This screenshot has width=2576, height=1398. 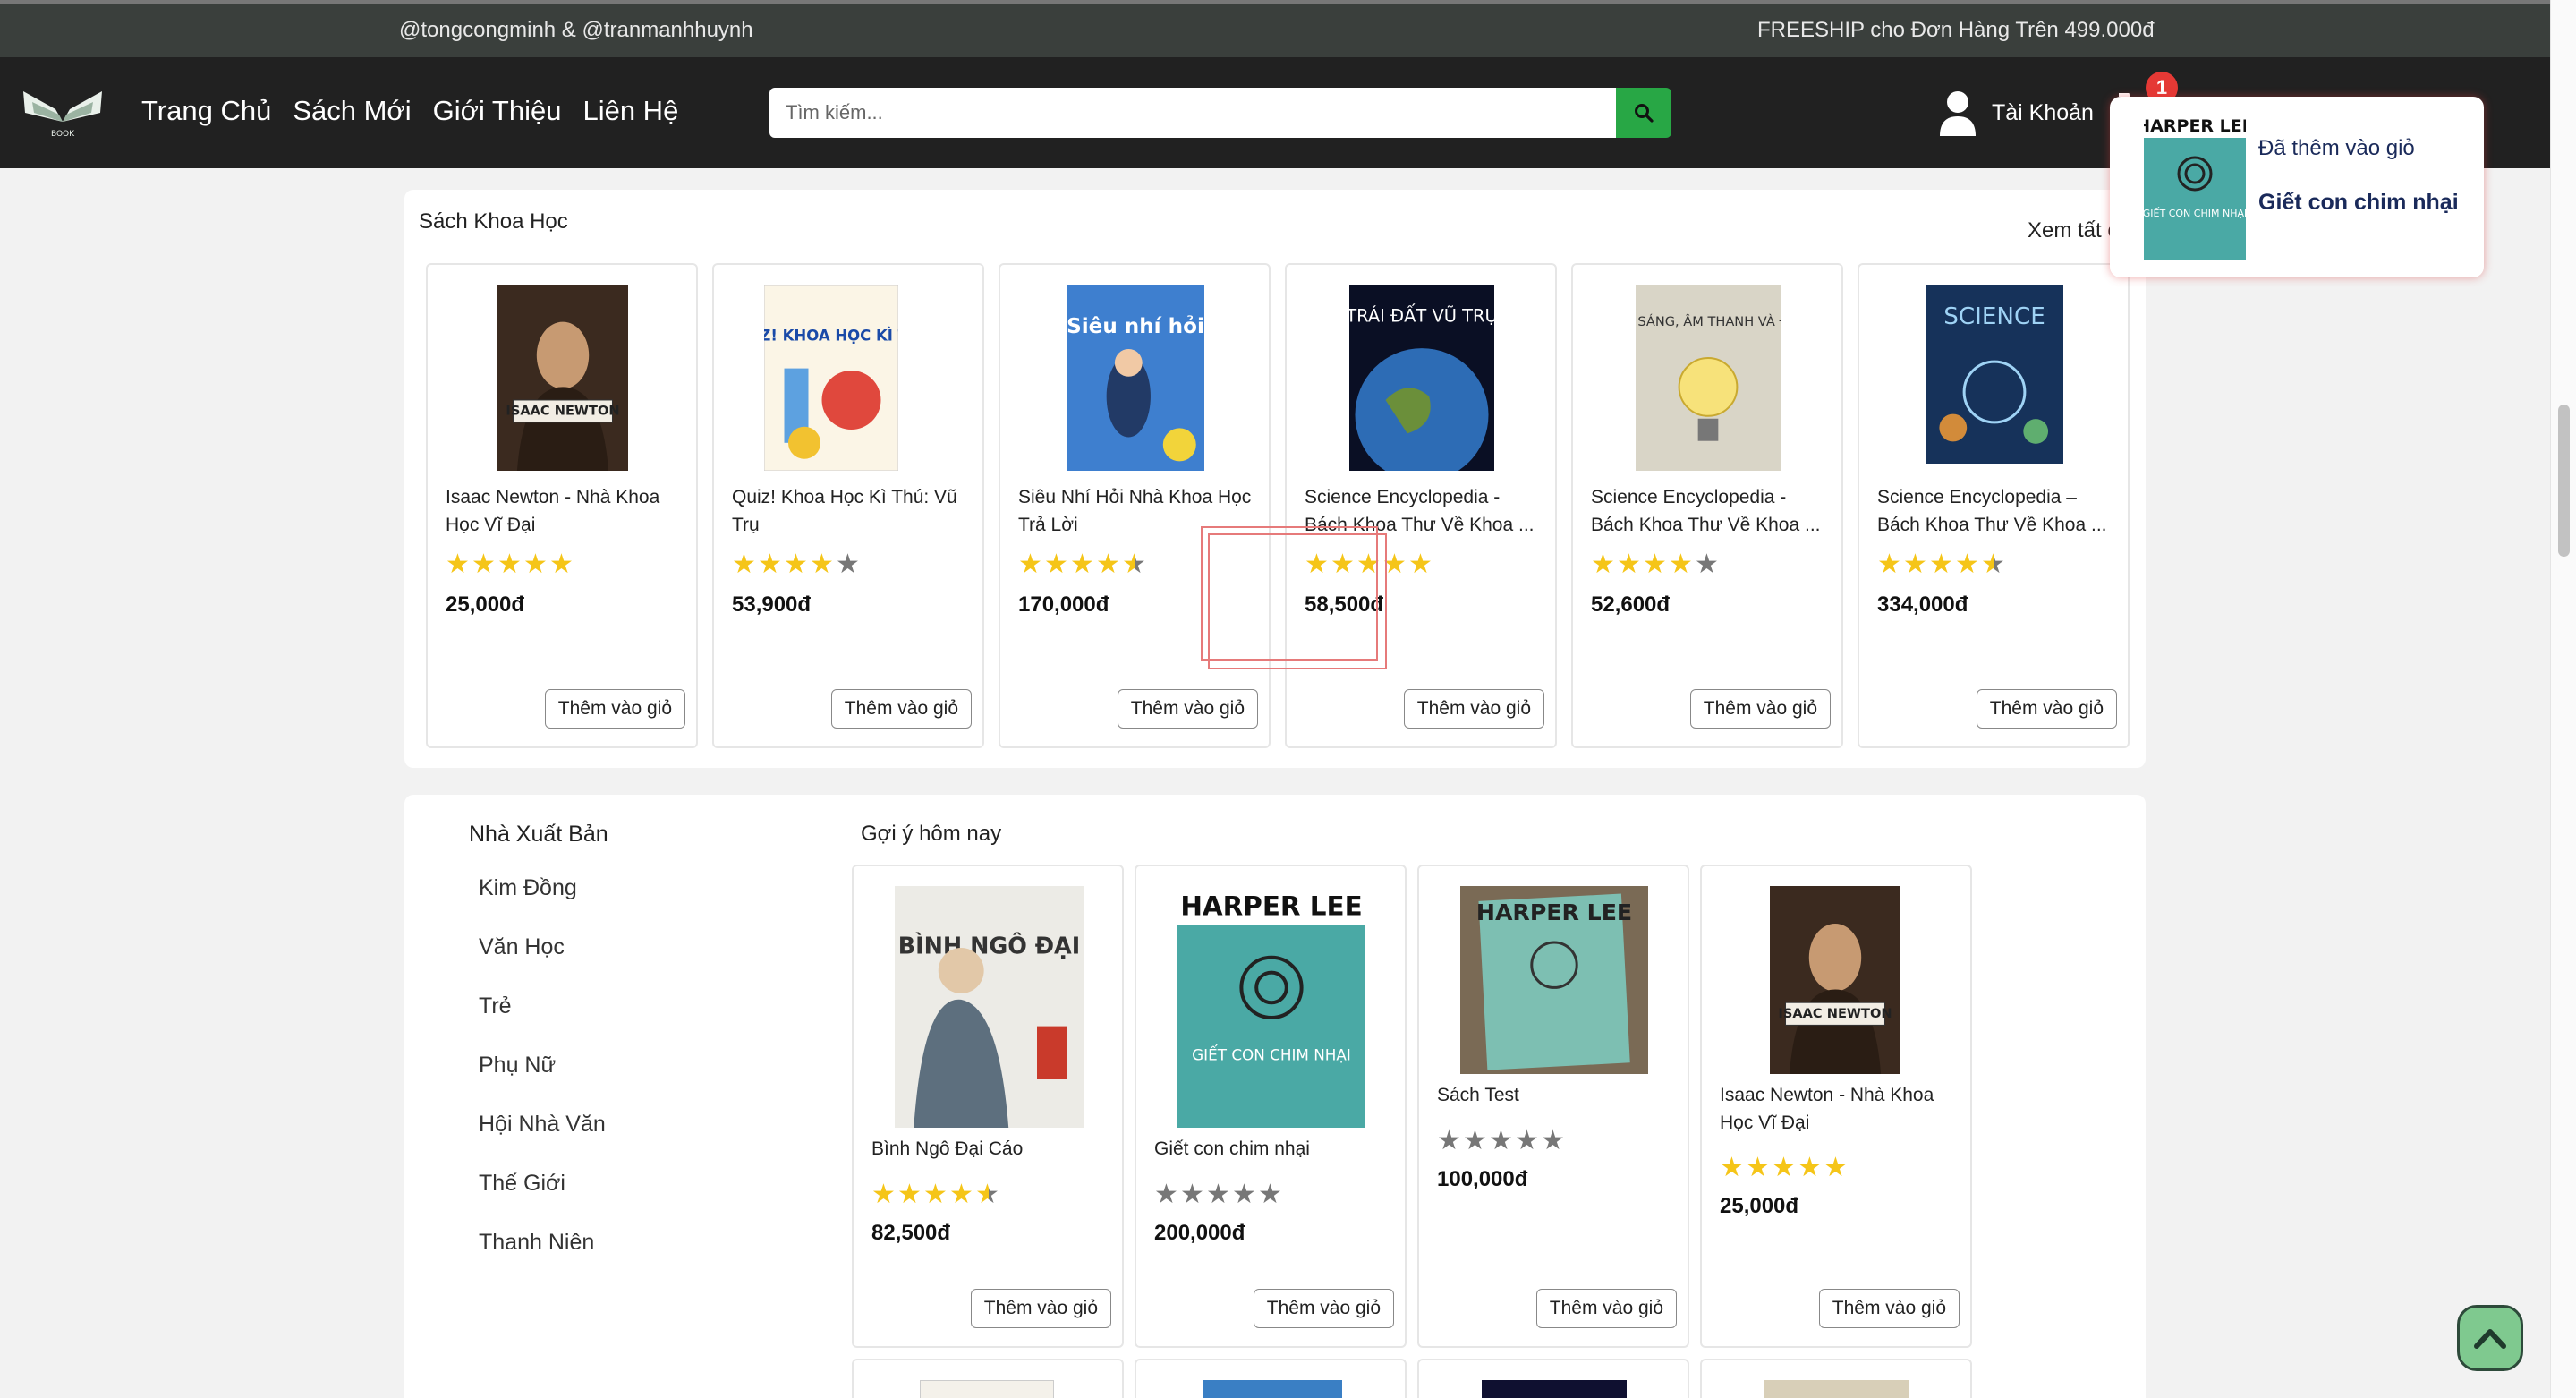 I want to click on publisher-item-the-gioi: Thế Giới, so click(x=522, y=1184).